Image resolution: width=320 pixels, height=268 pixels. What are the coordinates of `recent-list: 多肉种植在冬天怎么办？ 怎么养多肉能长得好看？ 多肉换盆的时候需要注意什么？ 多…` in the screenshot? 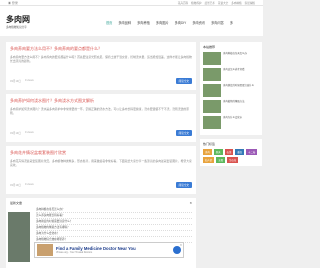 It's located at (114, 225).